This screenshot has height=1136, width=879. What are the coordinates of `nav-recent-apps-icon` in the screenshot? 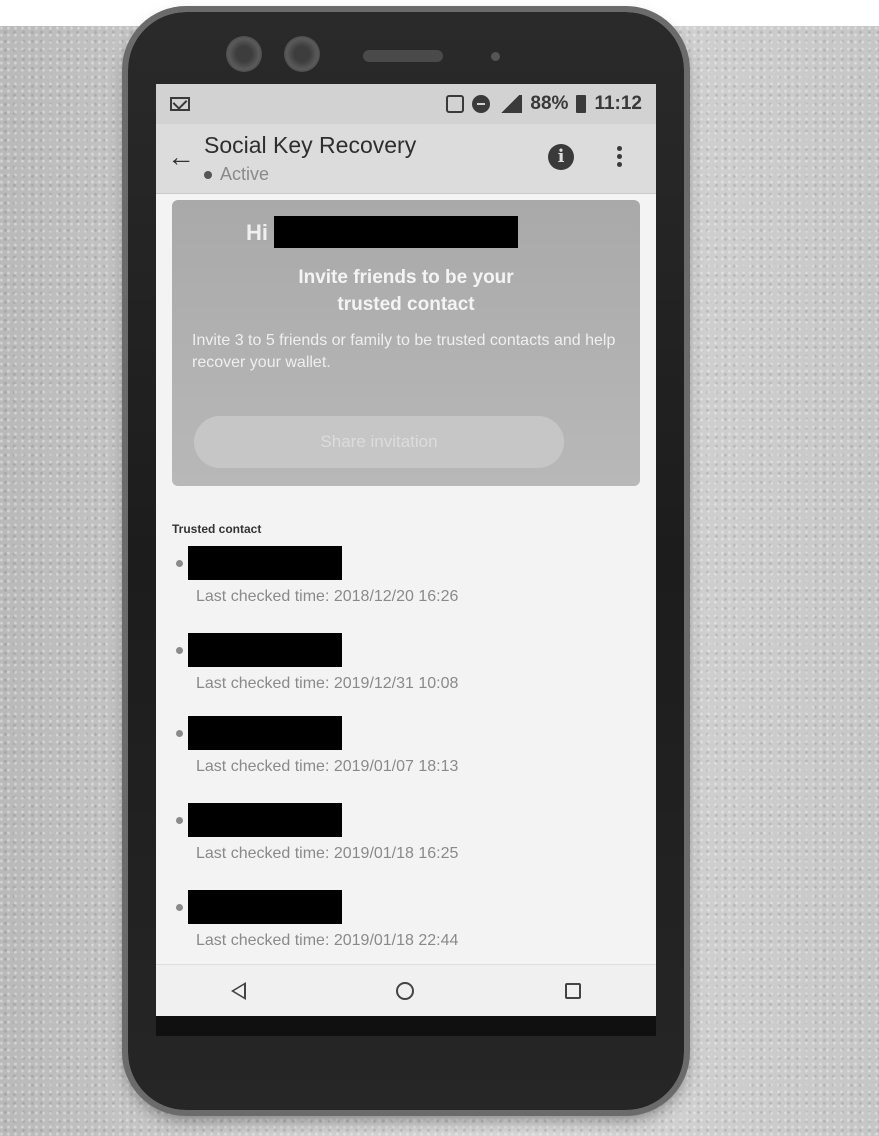 It's located at (572, 990).